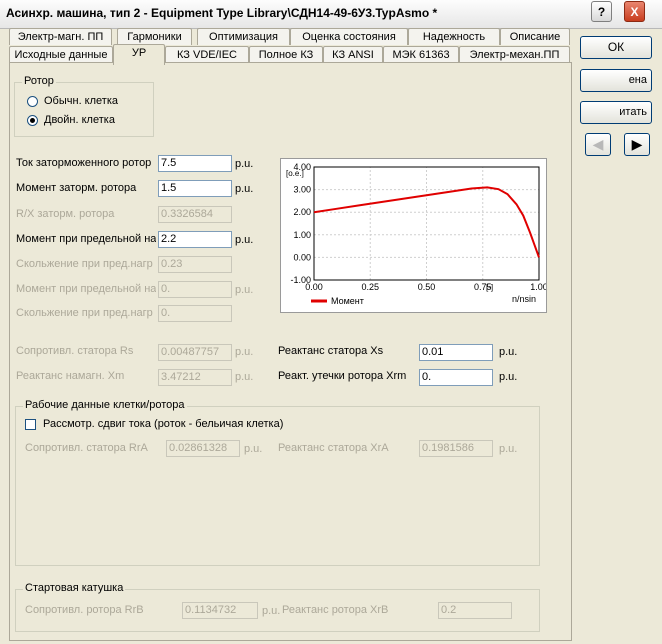 The height and width of the screenshot is (644, 662). What do you see at coordinates (195, 313) in the screenshot?
I see `field-input-6: 0.` at bounding box center [195, 313].